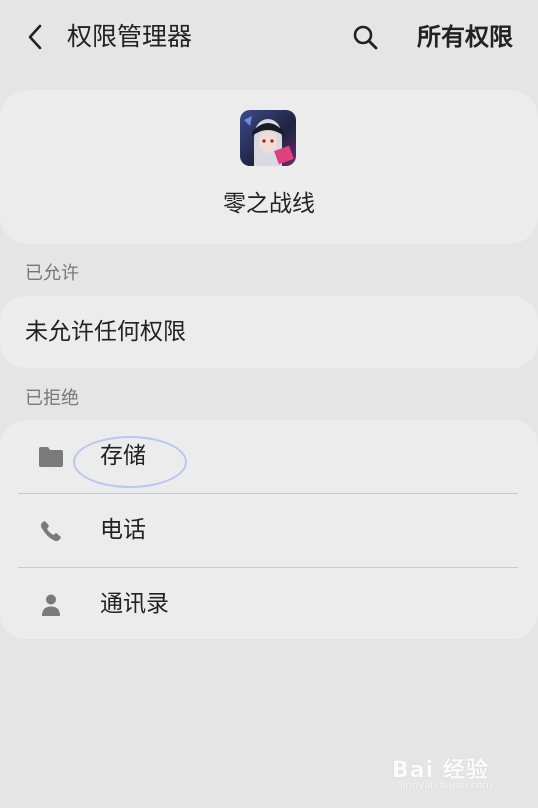  Describe the element at coordinates (52, 273) in the screenshot. I see `allowed-section-label: 已允许` at that location.